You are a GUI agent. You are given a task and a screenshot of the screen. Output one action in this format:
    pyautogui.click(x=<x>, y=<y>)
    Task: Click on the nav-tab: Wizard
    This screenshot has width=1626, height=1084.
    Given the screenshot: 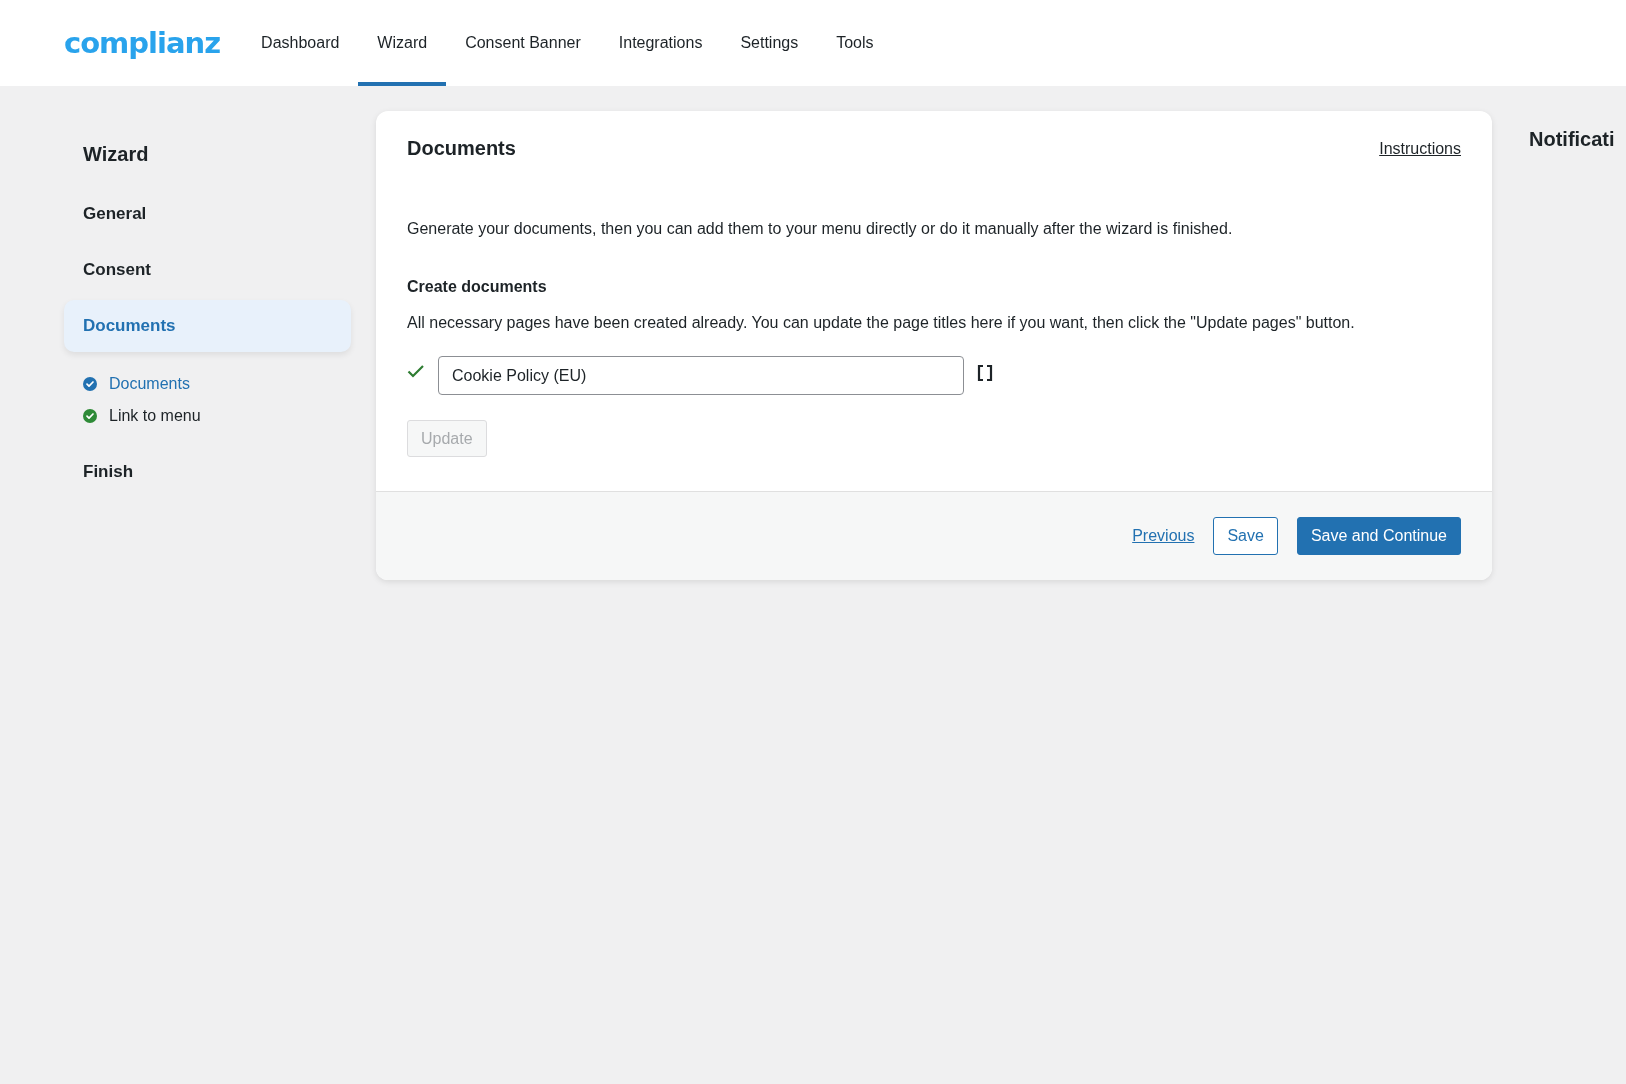 What is the action you would take?
    pyautogui.click(x=402, y=43)
    